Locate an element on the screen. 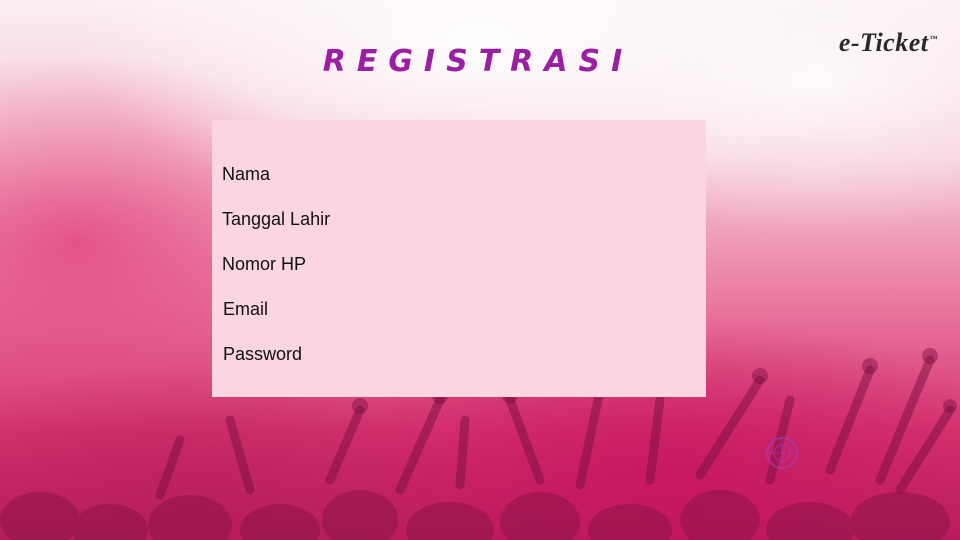 The width and height of the screenshot is (960, 540). page-title: REGISTRASI is located at coordinates (478, 61).